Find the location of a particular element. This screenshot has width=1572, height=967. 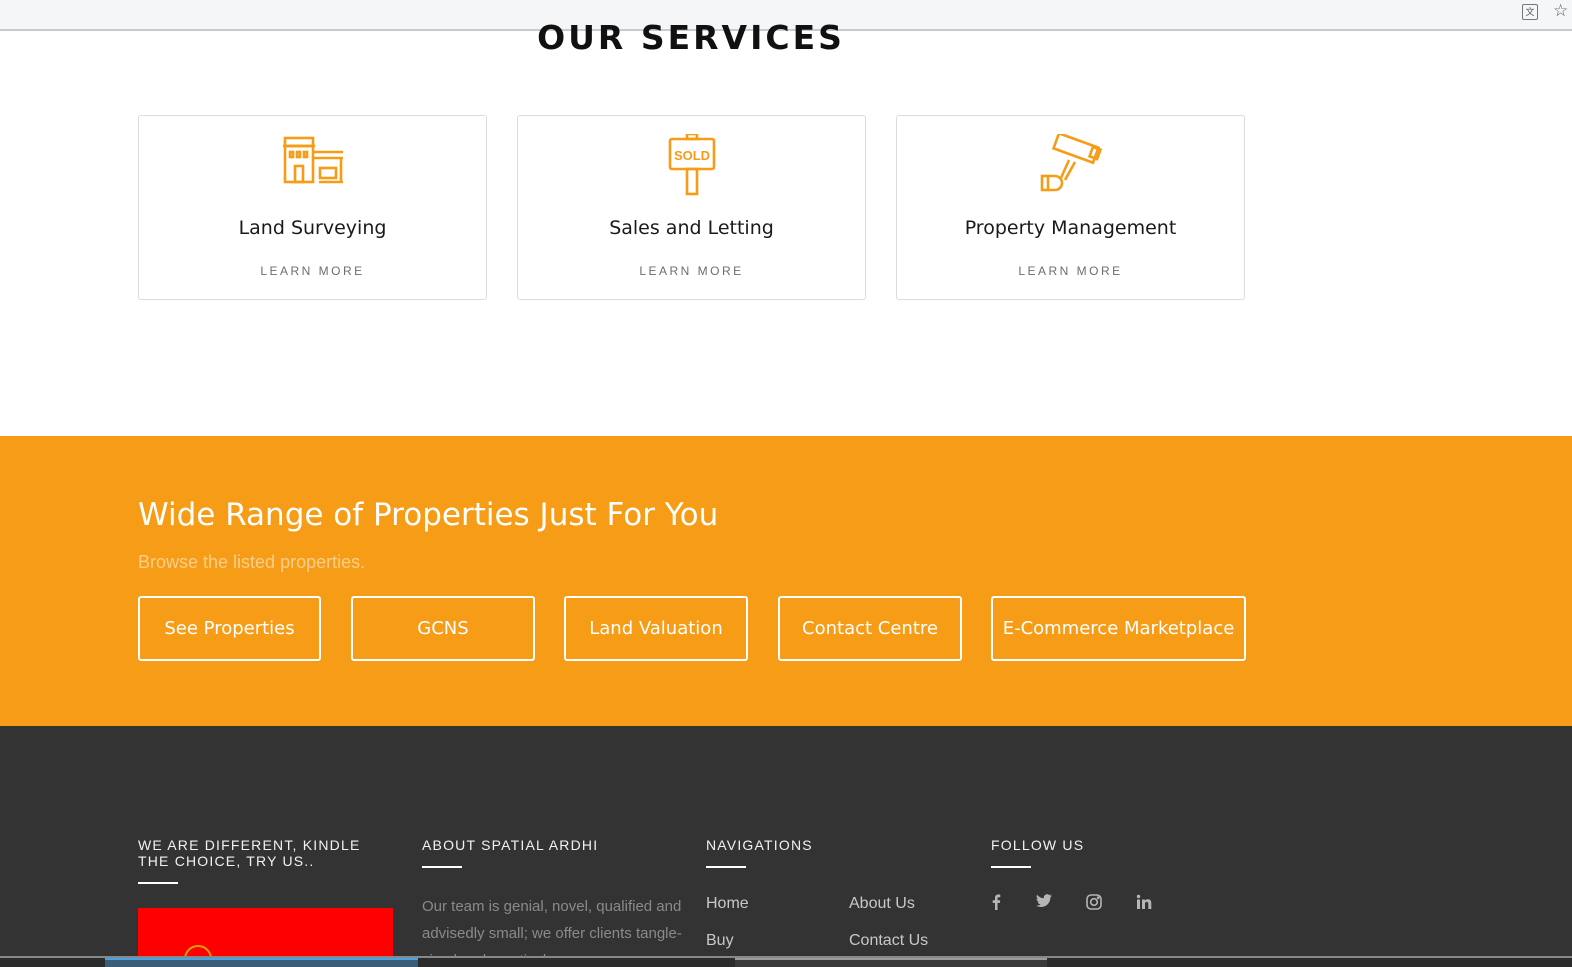

banner-heading: Wide Range of Properties Just For You is located at coordinates (428, 515).